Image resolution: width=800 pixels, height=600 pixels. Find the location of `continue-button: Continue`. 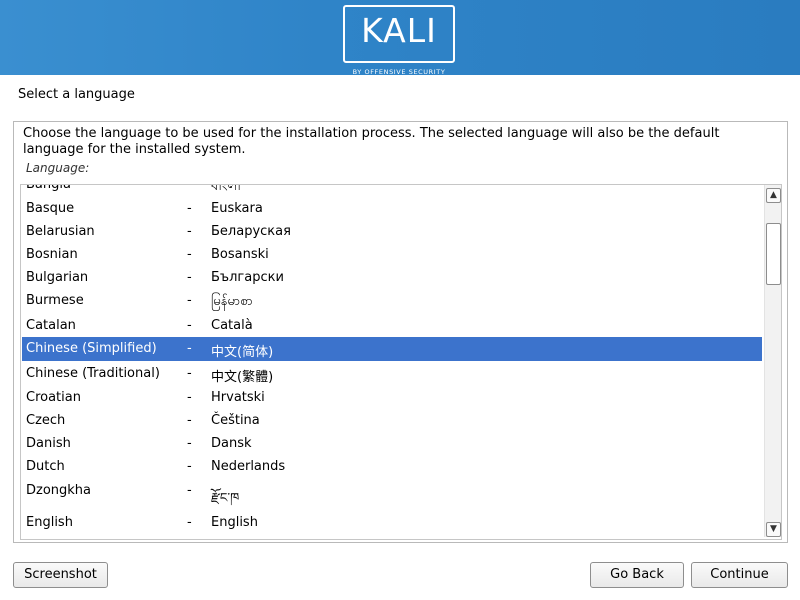

continue-button: Continue is located at coordinates (739, 575).